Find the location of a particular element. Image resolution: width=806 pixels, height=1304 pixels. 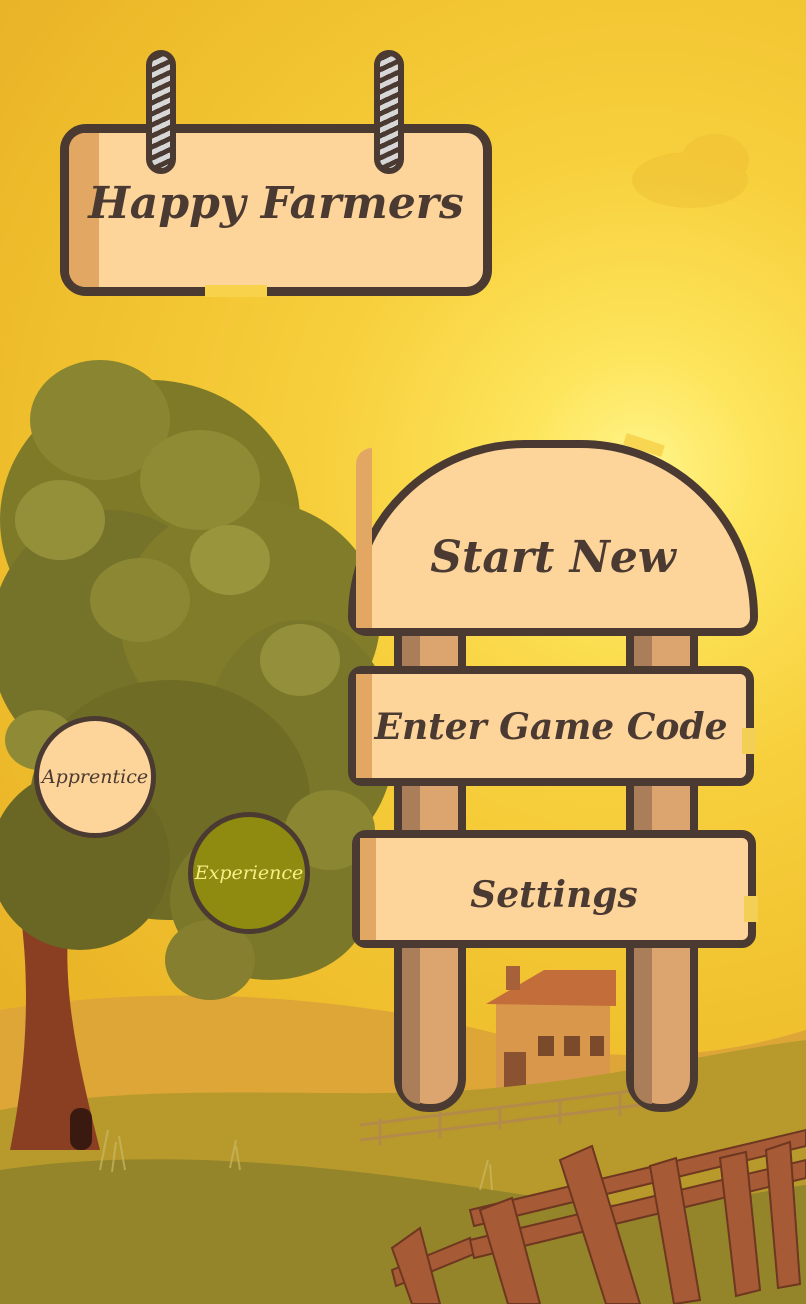

enter-game-code-board: Enter Game Code is located at coordinates (552, 726).